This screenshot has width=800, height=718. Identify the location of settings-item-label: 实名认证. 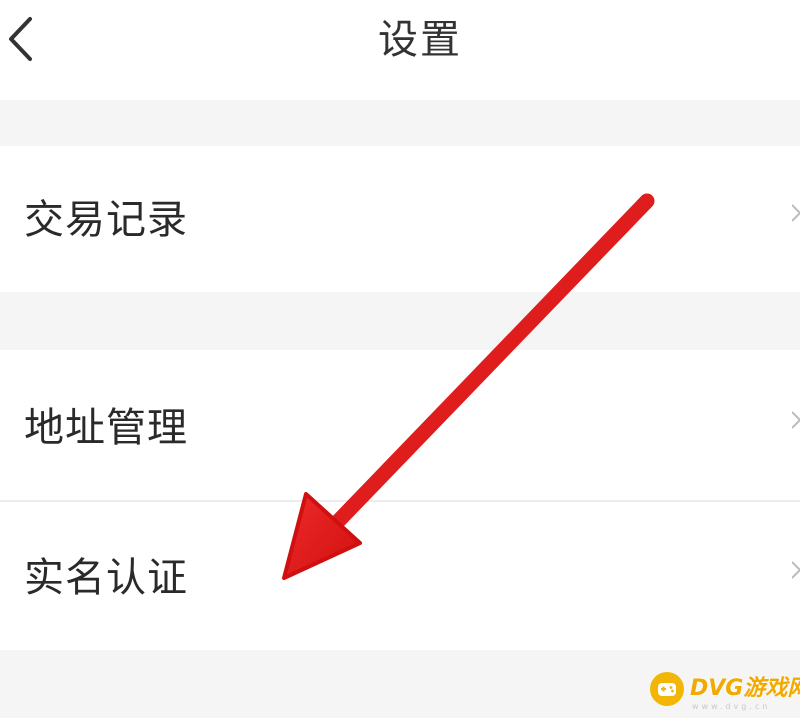
(106, 578).